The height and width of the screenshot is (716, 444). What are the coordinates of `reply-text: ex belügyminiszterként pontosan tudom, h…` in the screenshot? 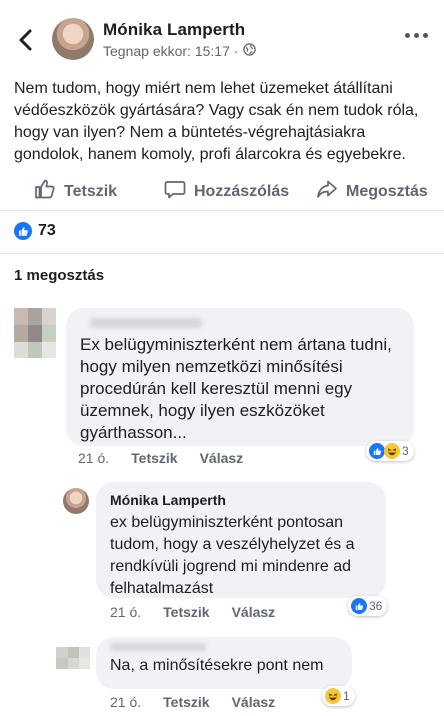 It's located at (232, 555).